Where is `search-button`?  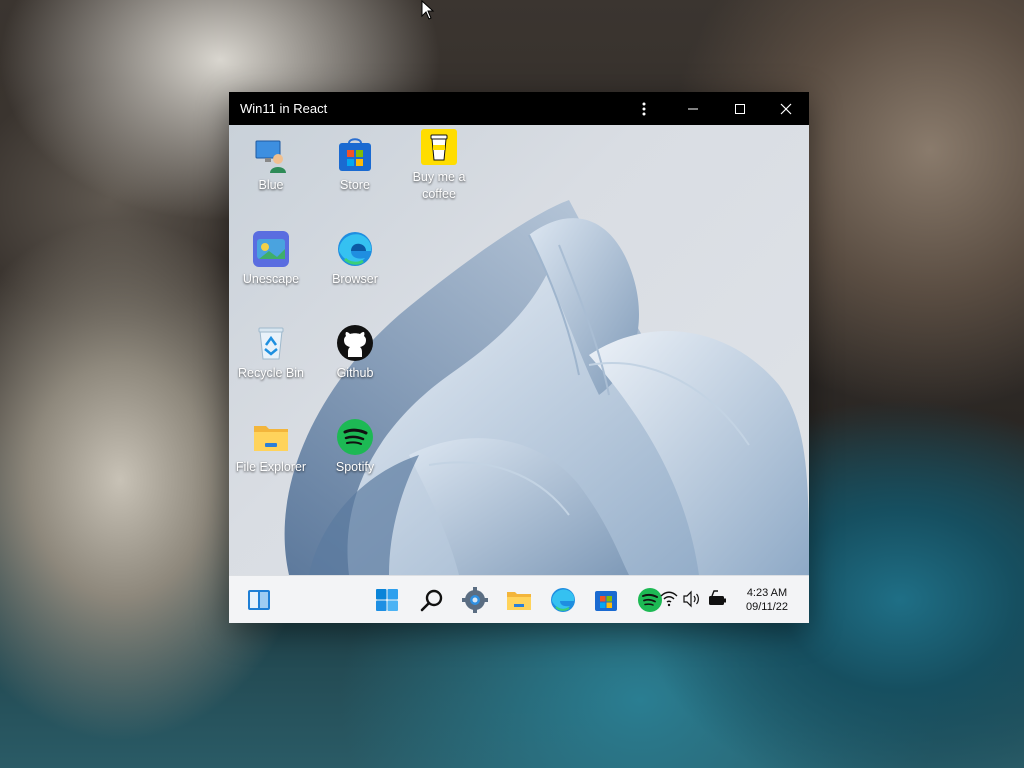
search-button is located at coordinates (432, 600).